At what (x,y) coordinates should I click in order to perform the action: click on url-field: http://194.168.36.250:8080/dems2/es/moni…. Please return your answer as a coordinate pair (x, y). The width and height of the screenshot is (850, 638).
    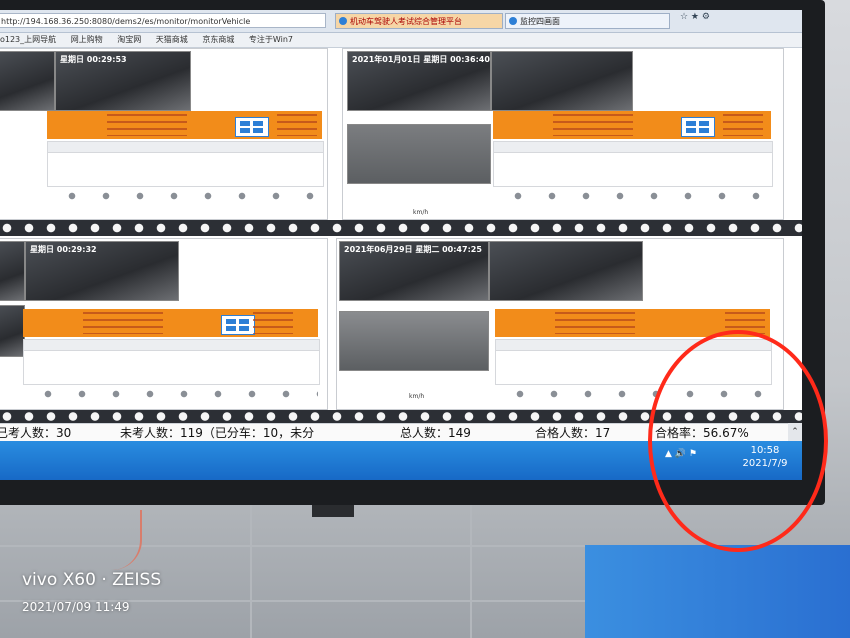
    Looking at the image, I should click on (163, 20).